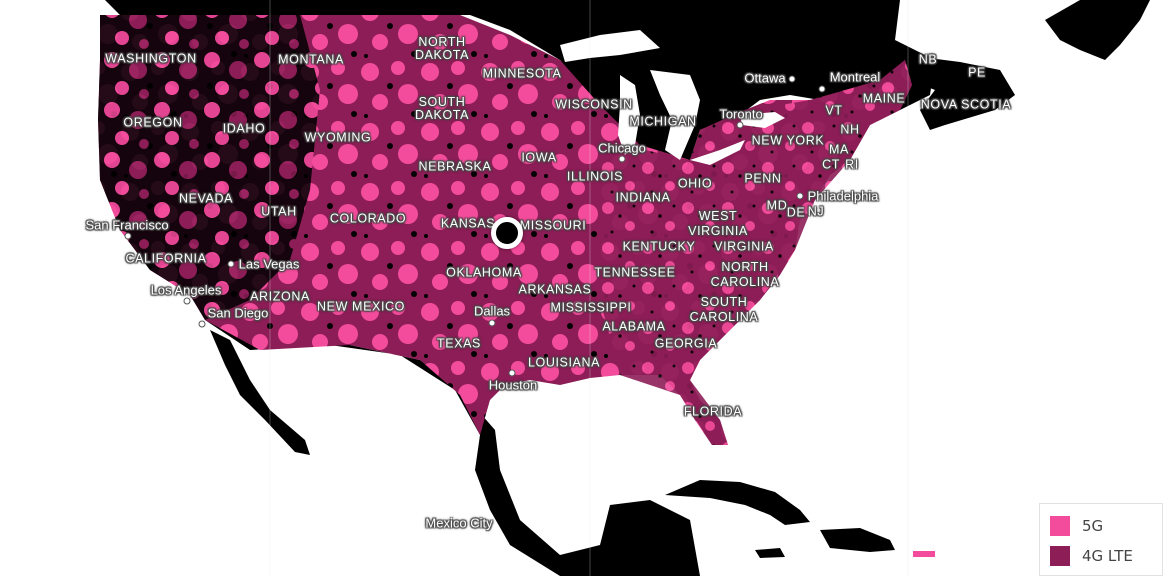 The image size is (1163, 576). I want to click on label-north-dakota: NORTH DAKOTA, so click(442, 49).